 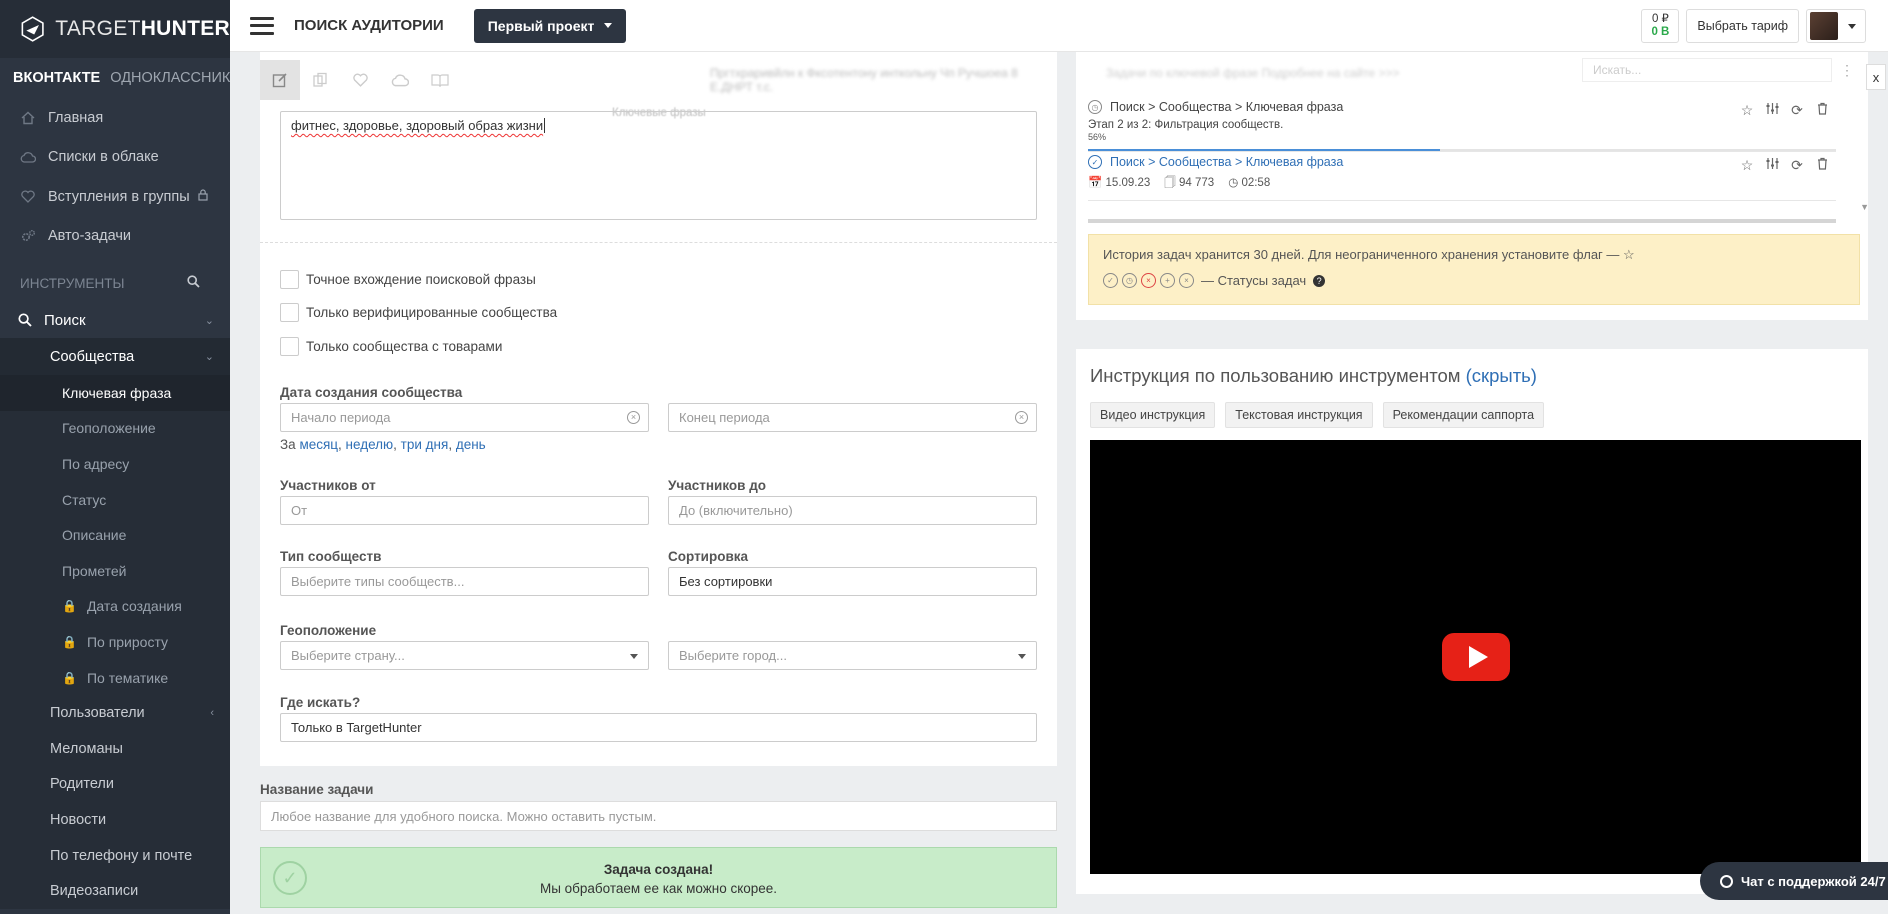 I want to click on sidebar-item-videos: Видеозаписи, so click(x=115, y=891).